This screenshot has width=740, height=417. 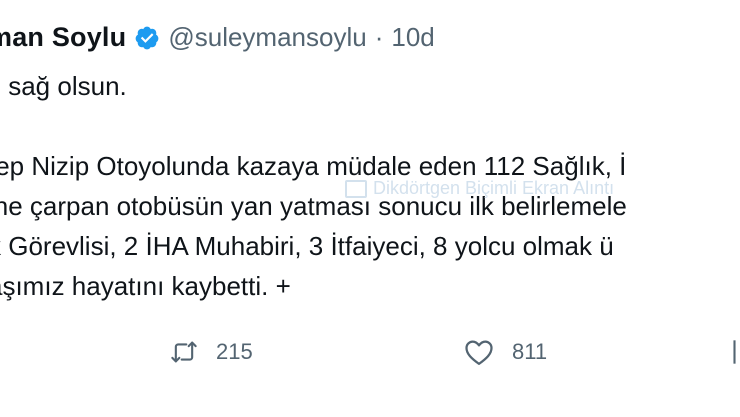 I want to click on author-display-name: man Soylu, so click(x=63, y=37).